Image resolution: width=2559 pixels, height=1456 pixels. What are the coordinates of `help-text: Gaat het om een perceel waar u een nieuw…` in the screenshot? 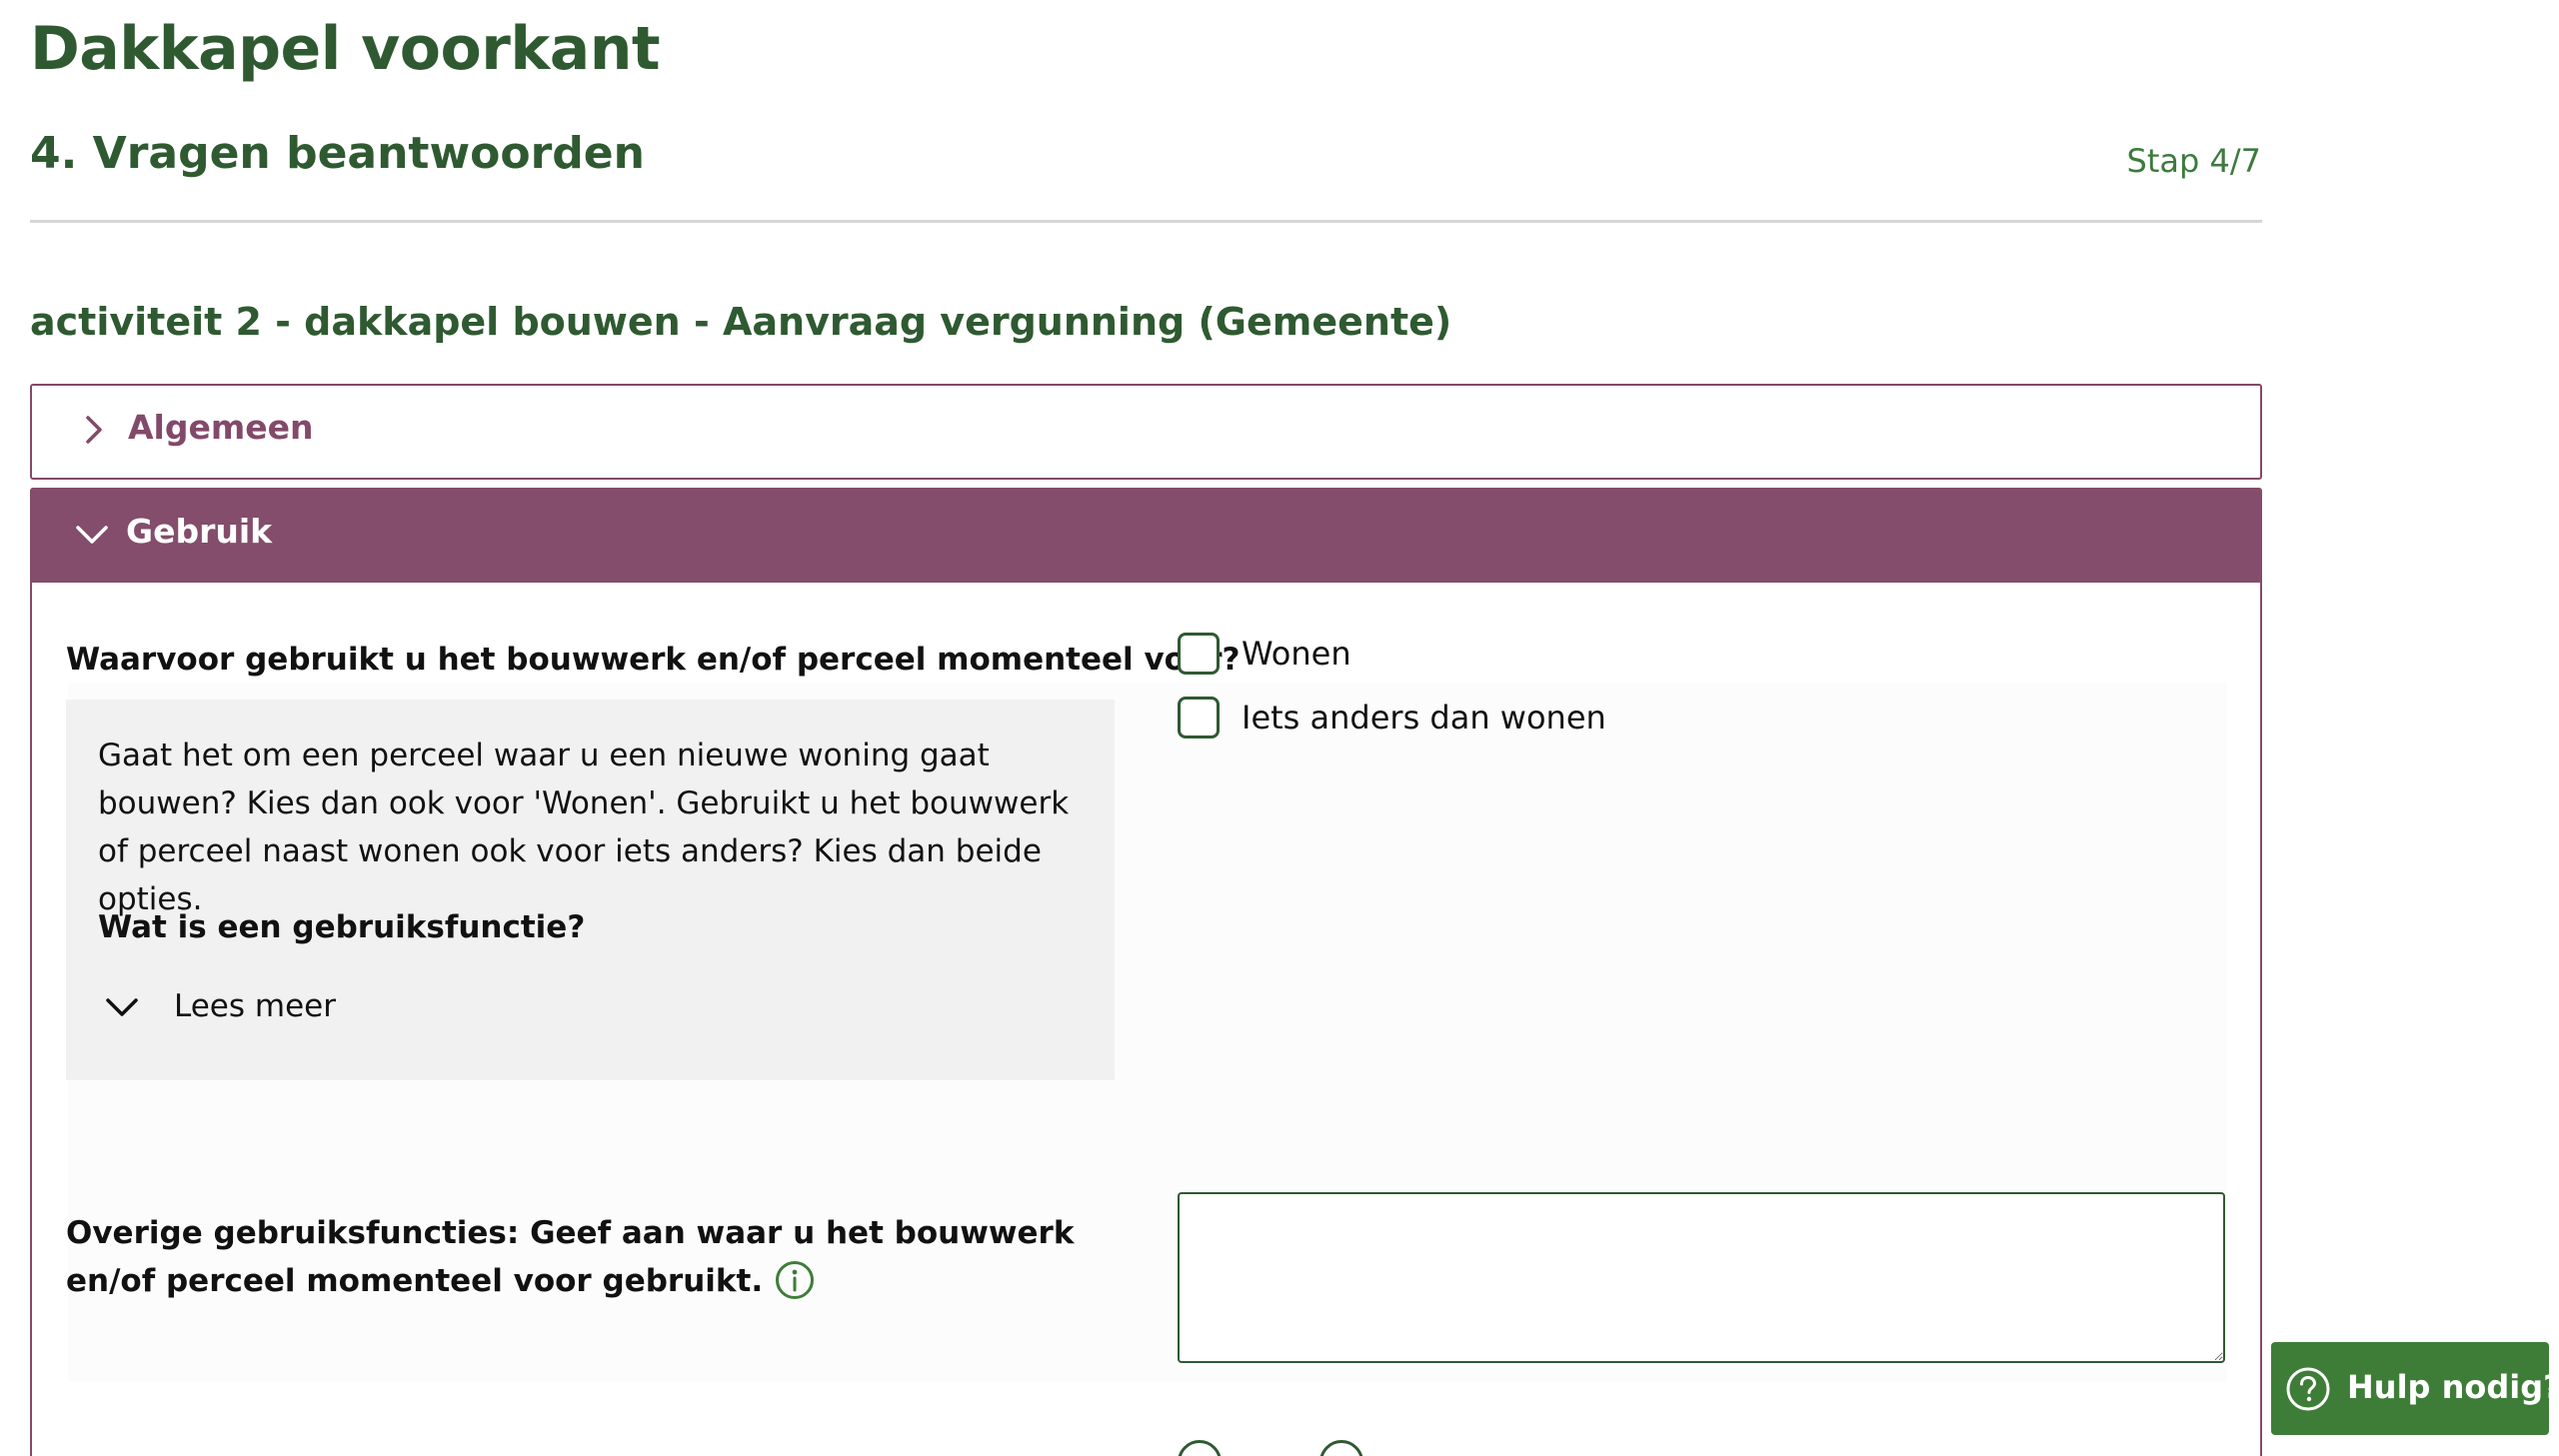 It's located at (584, 827).